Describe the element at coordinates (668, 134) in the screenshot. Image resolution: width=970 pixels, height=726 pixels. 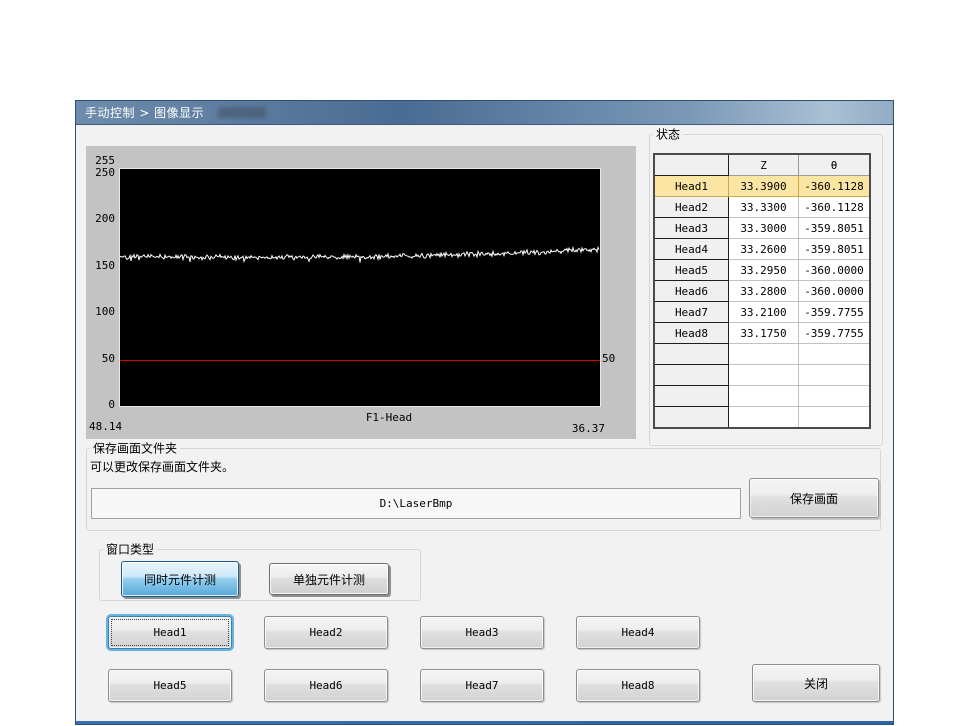
I see `status-group-label: 状态` at that location.